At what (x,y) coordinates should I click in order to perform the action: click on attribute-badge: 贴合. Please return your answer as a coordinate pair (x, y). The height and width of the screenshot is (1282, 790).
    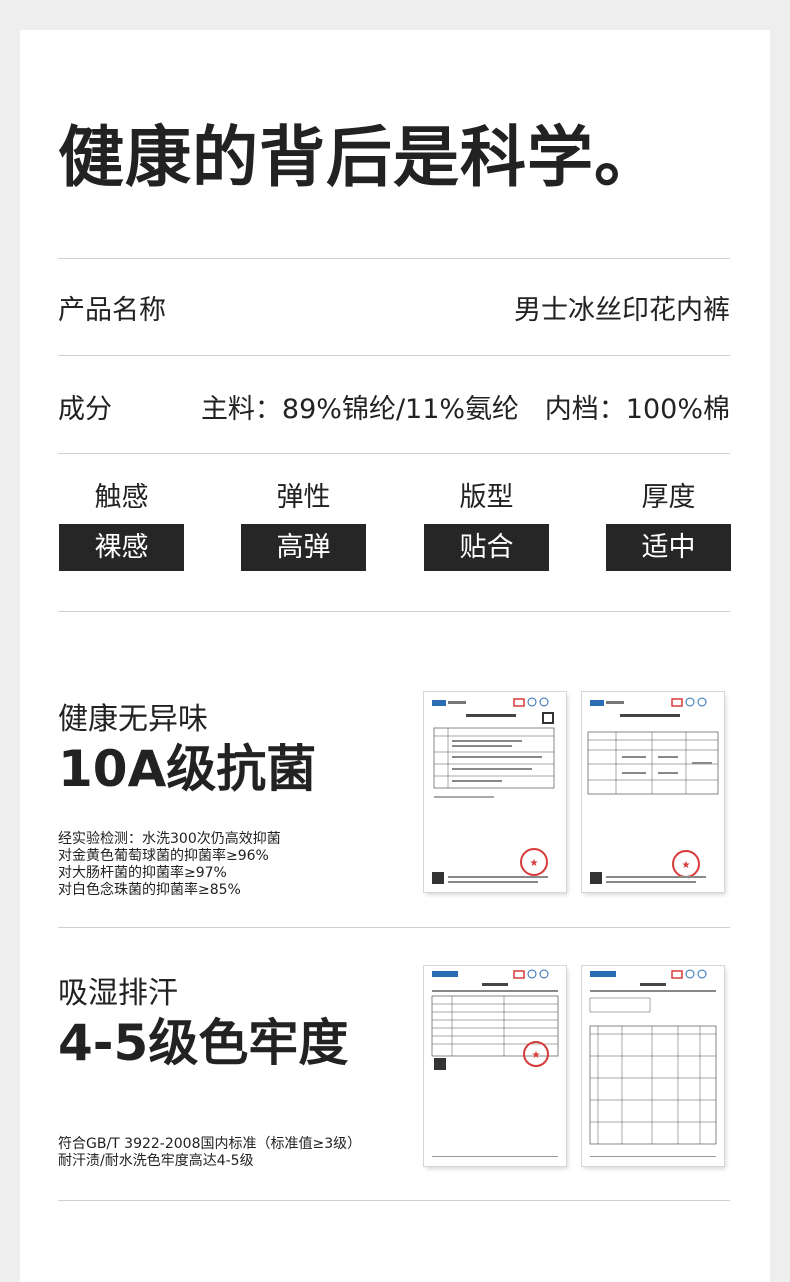
    Looking at the image, I should click on (486, 547).